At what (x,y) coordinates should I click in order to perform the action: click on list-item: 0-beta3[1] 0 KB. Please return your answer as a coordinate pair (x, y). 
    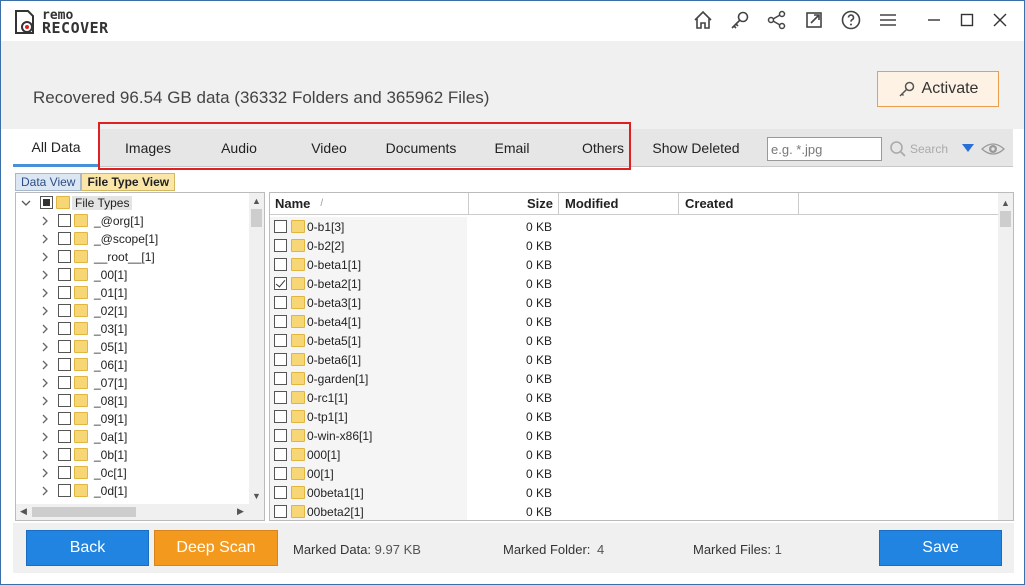
    Looking at the image, I should click on (634, 302).